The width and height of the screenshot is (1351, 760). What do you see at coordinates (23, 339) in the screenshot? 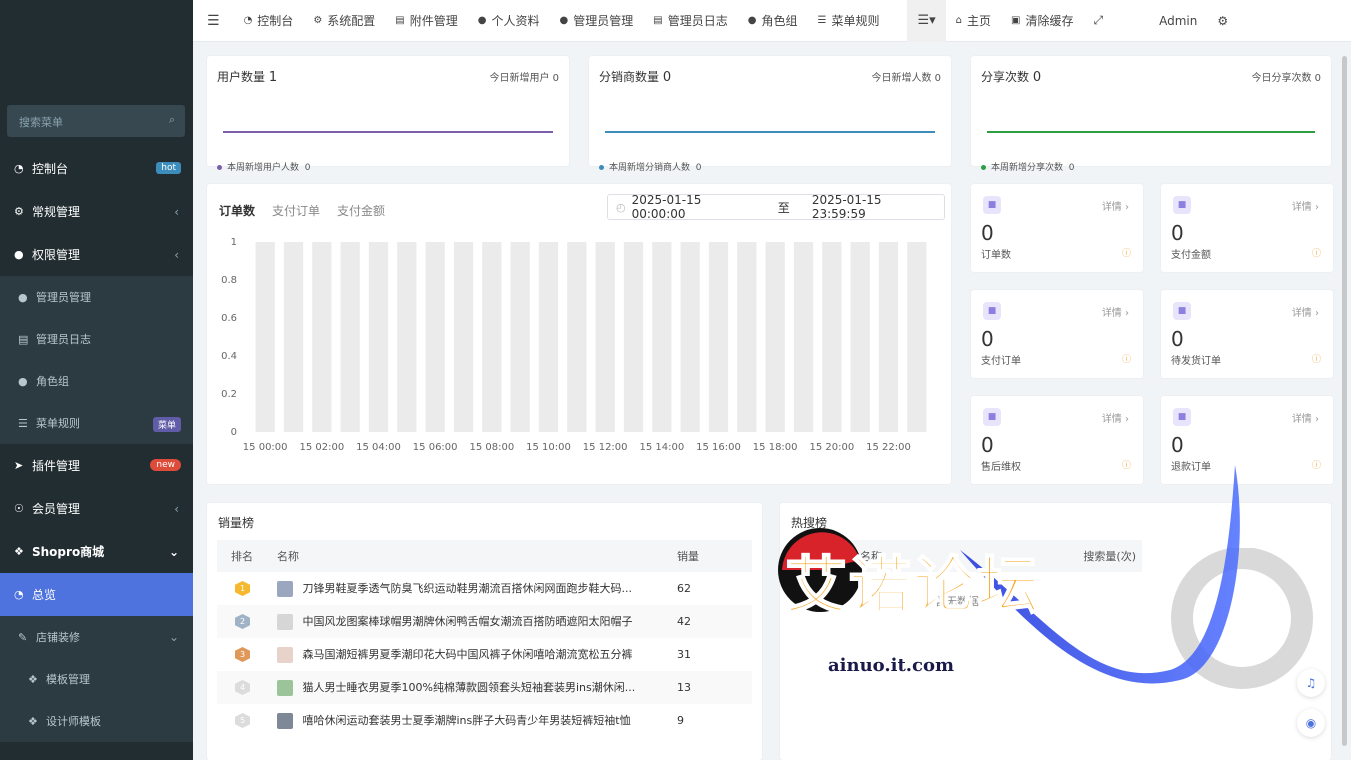
I see `list-alt-icon: ▤` at bounding box center [23, 339].